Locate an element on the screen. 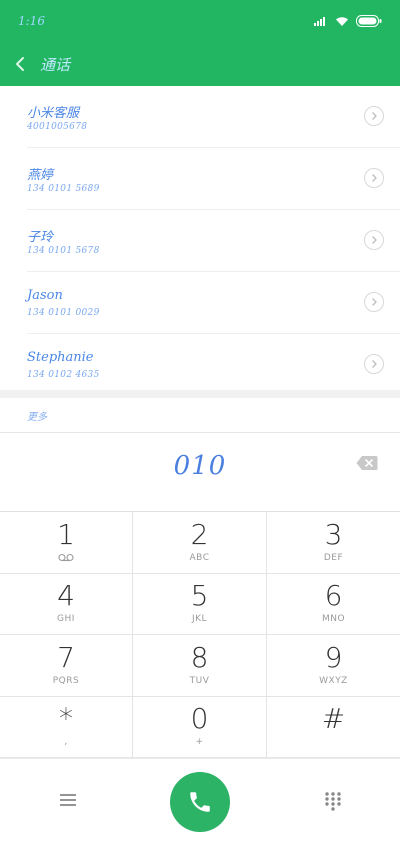 This screenshot has height=844, width=400. key-8: 8 TUV is located at coordinates (200, 666).